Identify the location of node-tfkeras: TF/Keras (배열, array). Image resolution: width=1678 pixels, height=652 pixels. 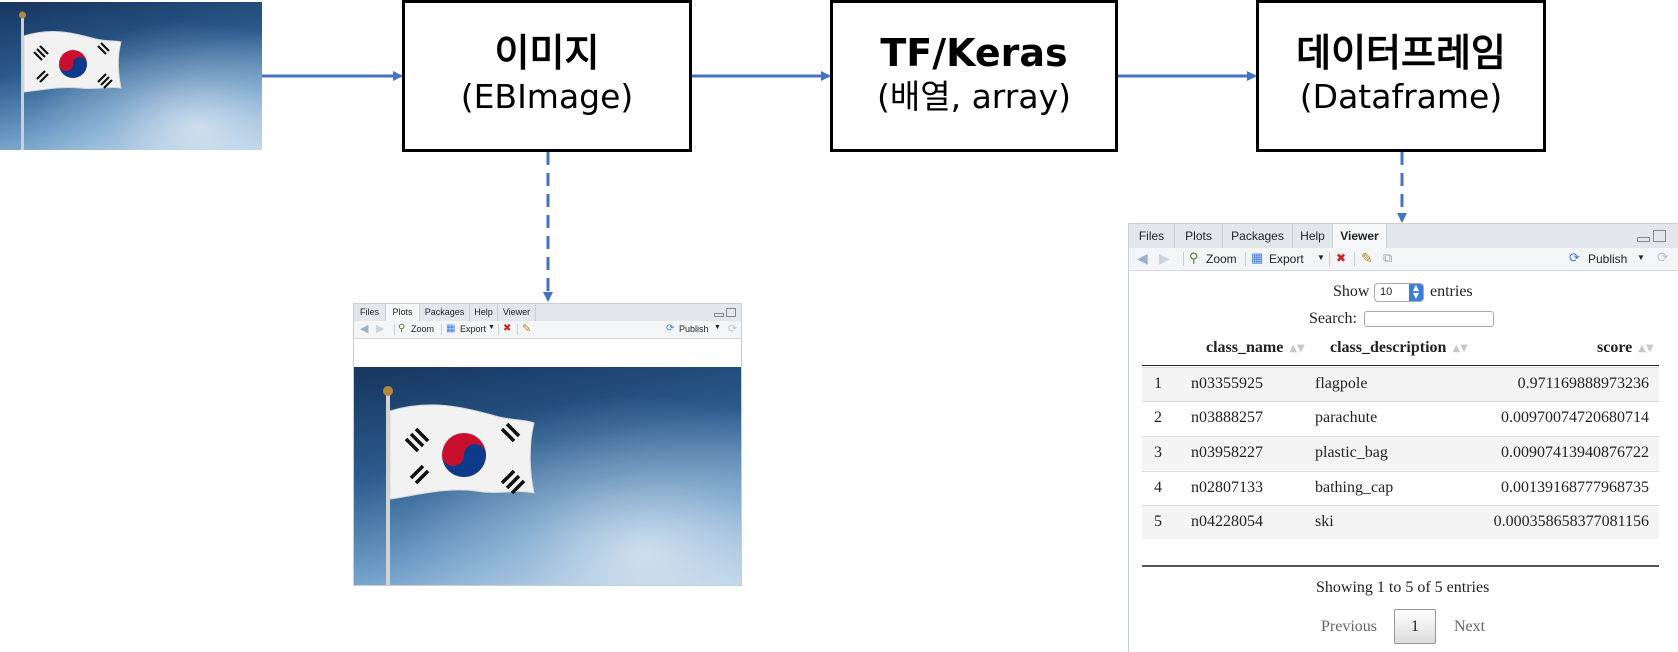
(974, 76).